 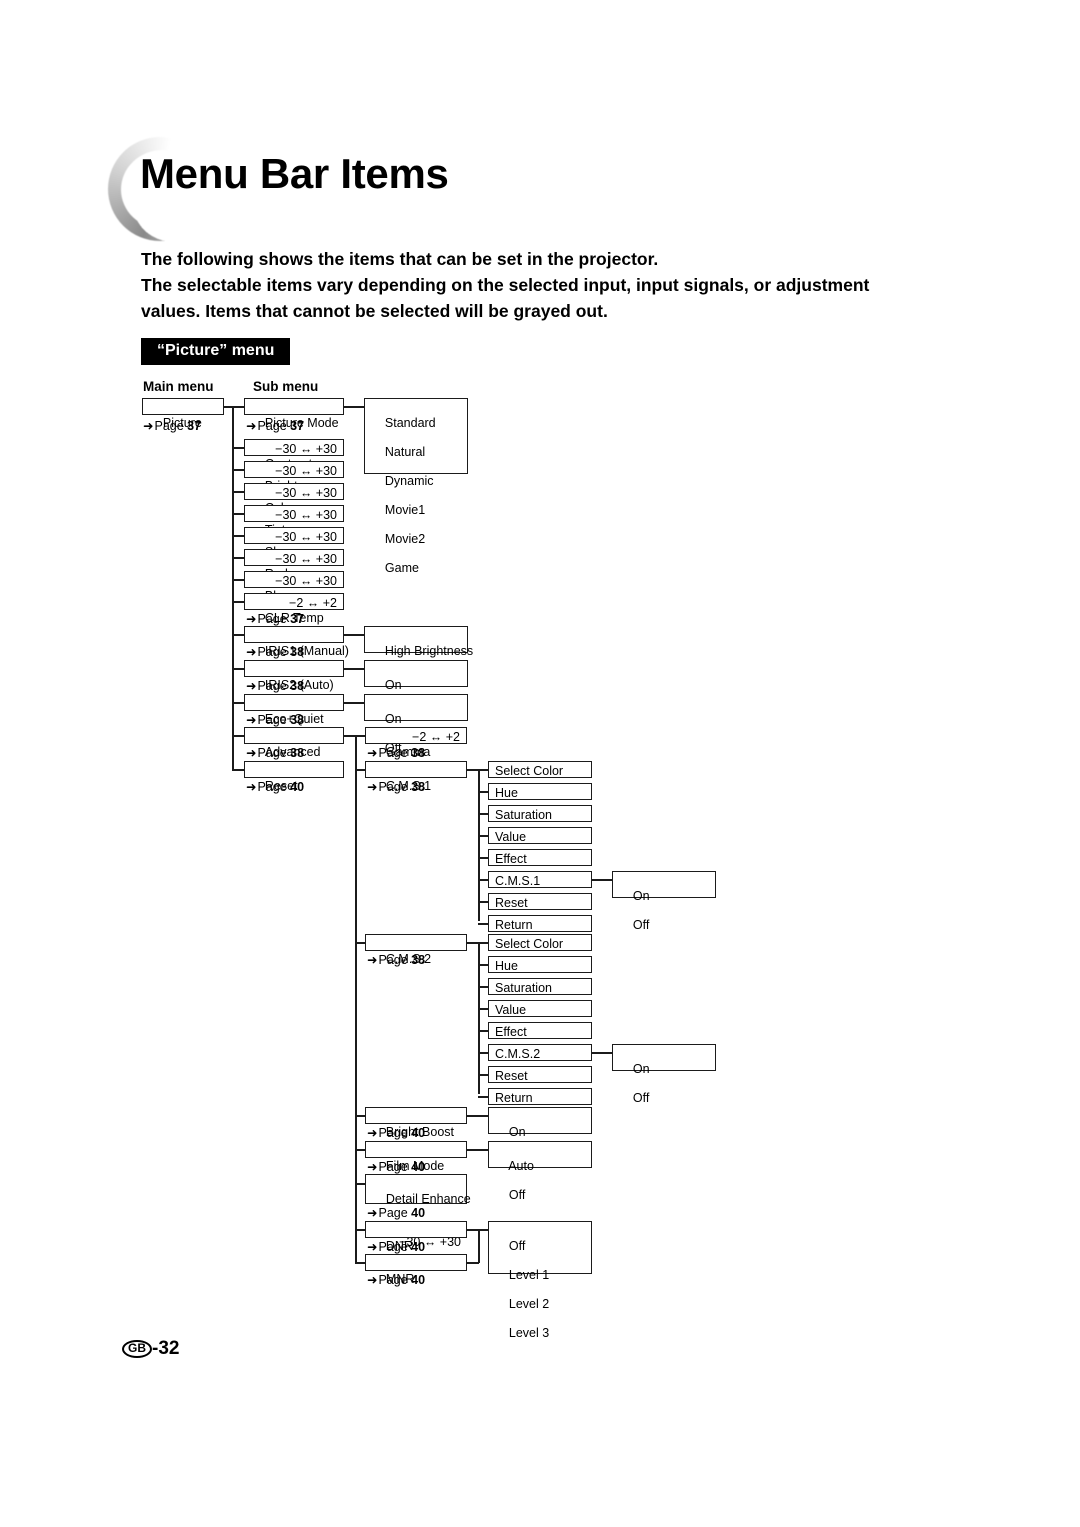 What do you see at coordinates (294, 710) in the screenshot?
I see `node-eco-quiet: Eco+Quiet` at bounding box center [294, 710].